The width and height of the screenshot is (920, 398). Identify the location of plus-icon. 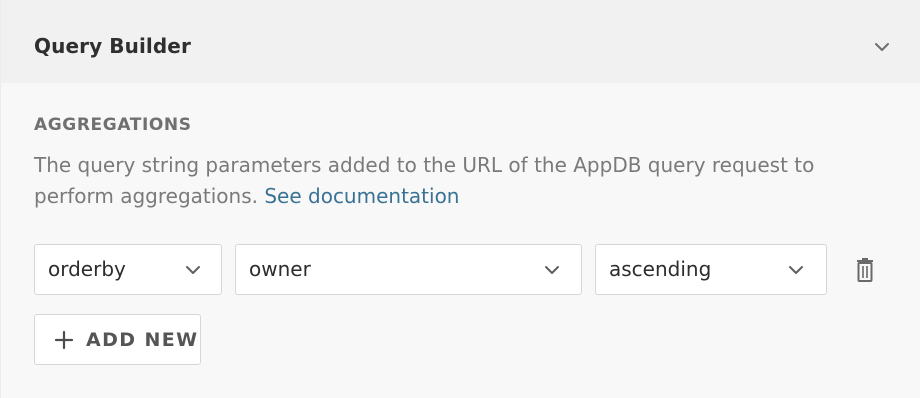
(64, 340).